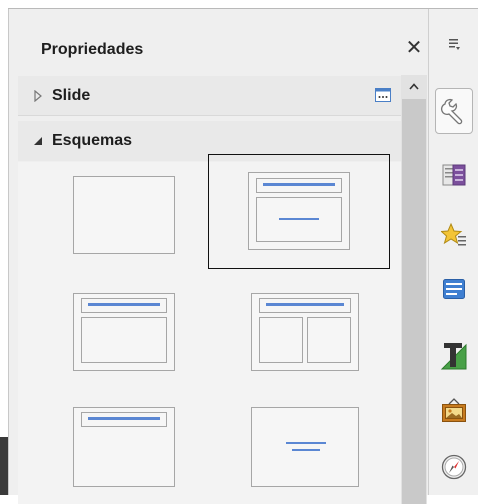  I want to click on deck-title: Propriedades, so click(92, 49).